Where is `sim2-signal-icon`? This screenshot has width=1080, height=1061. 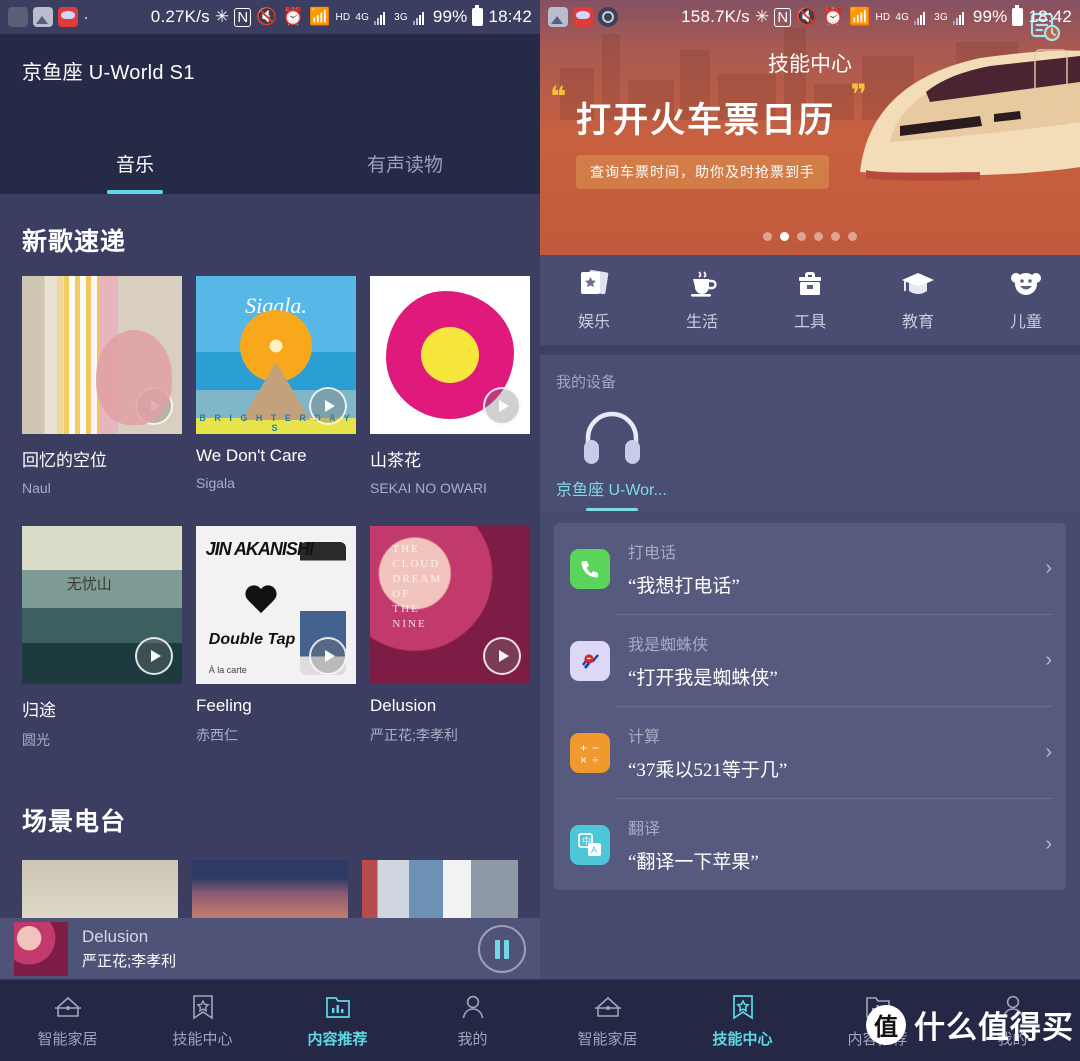 sim2-signal-icon is located at coordinates (960, 17).